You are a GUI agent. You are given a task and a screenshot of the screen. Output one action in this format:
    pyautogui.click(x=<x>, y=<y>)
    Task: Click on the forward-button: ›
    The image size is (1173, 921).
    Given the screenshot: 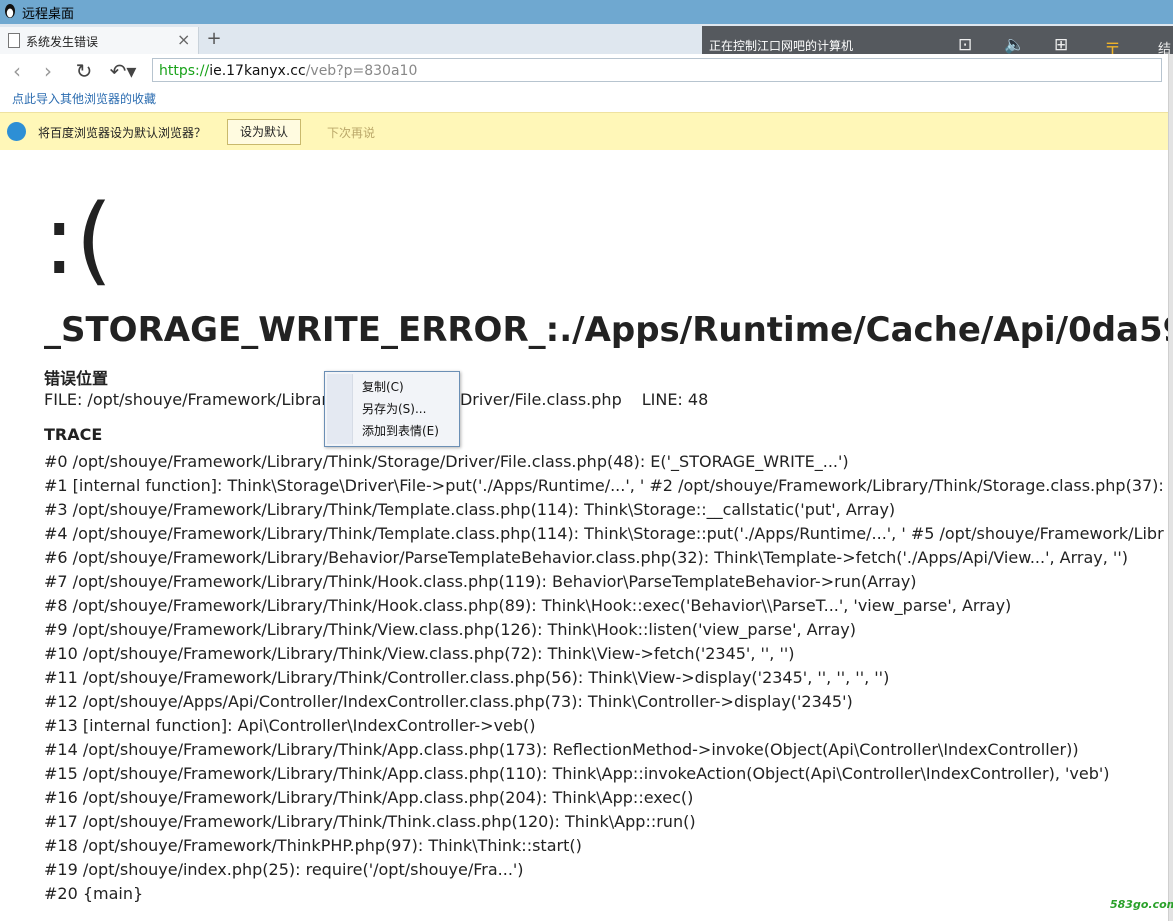 What is the action you would take?
    pyautogui.click(x=48, y=71)
    